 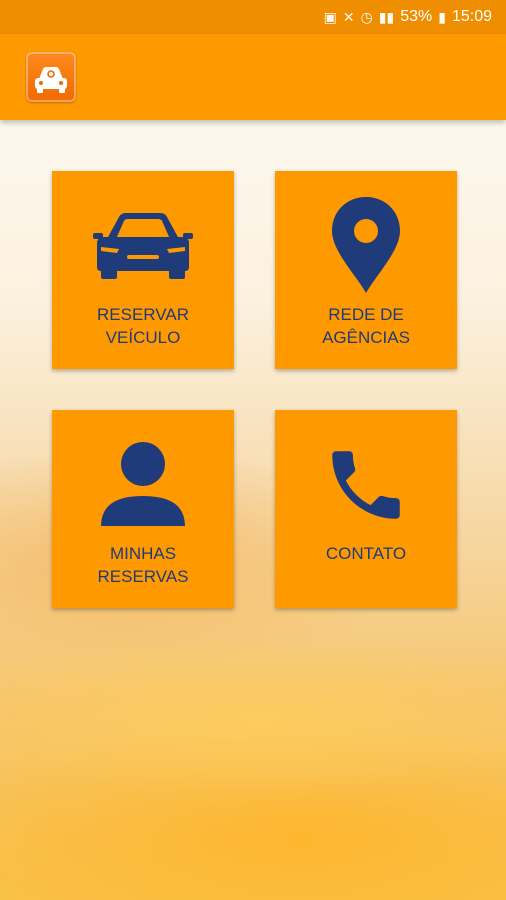 I want to click on minhas-reservas-label: MINHAS RESERVAS, so click(x=143, y=565).